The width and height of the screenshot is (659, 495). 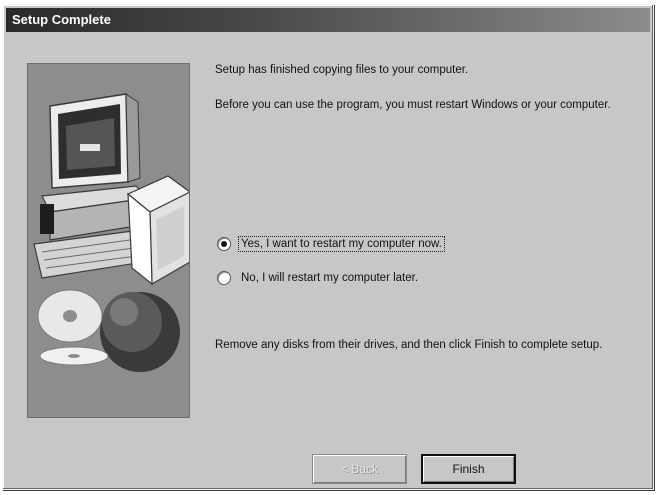 I want to click on finish-button: Finish, so click(x=468, y=469).